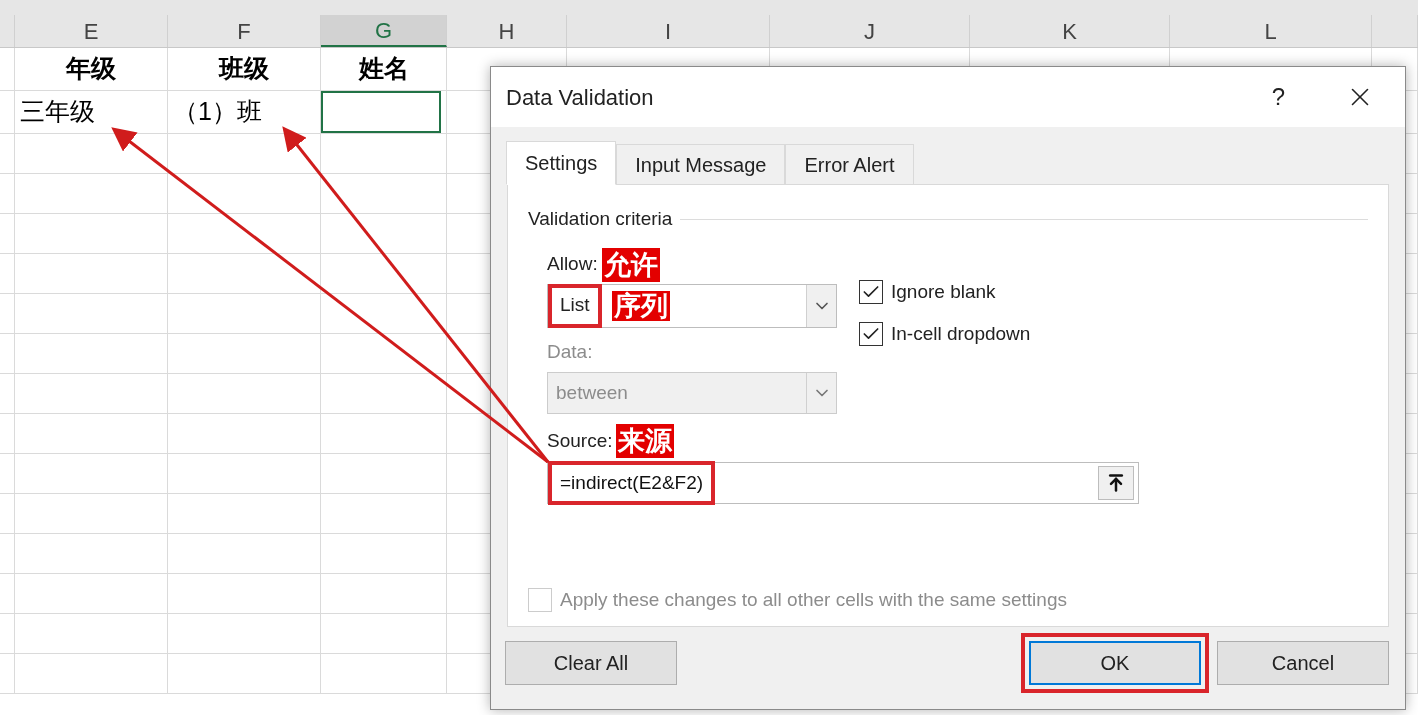 This screenshot has width=1418, height=715. I want to click on upload-icon, so click(1116, 483).